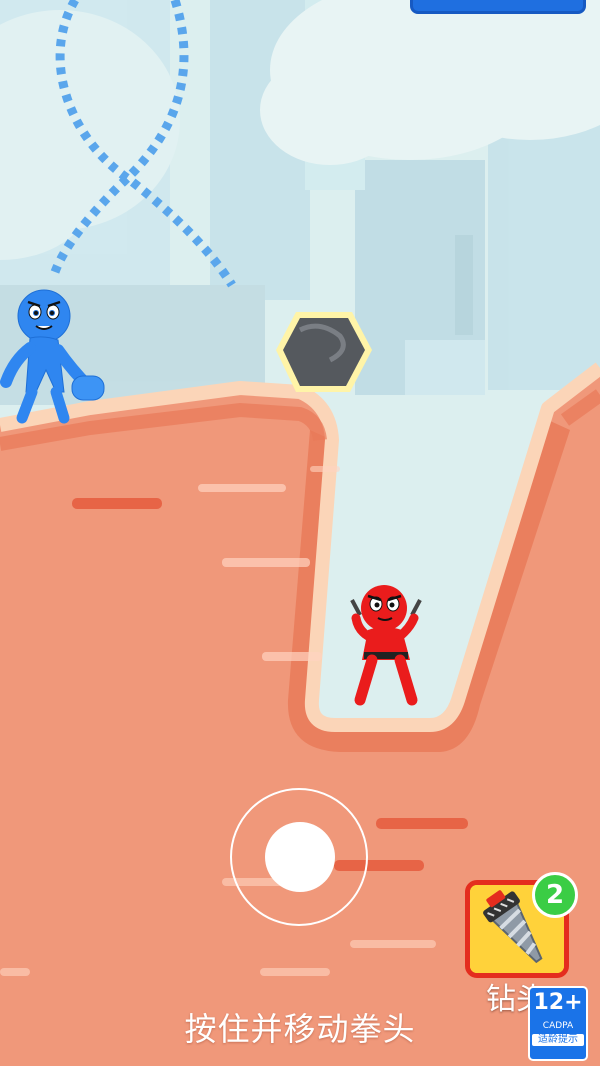 The image size is (600, 1066). Describe the element at coordinates (498, 7) in the screenshot. I see `top-progress-bar` at that location.